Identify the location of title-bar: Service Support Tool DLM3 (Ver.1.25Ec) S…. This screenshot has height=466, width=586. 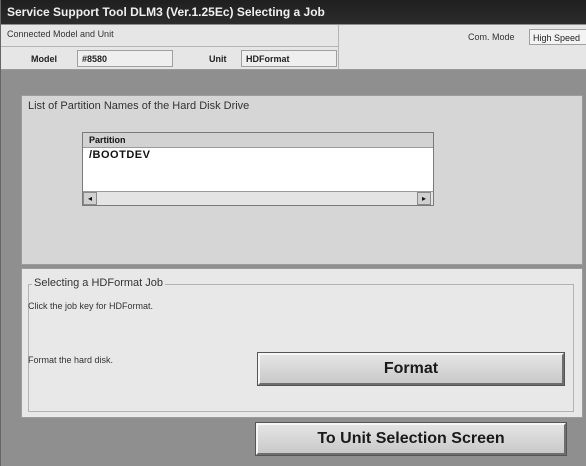
(293, 12).